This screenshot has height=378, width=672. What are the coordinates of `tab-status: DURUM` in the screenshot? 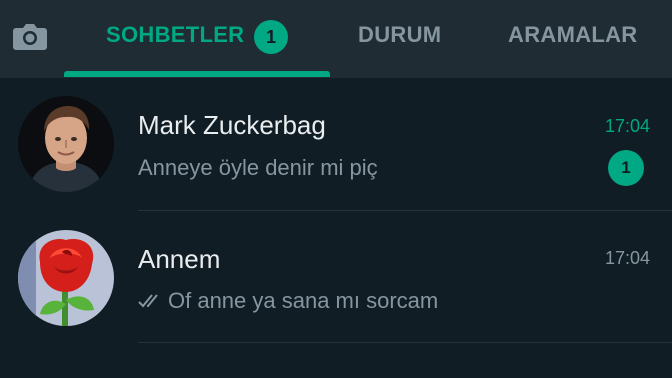 It's located at (399, 35).